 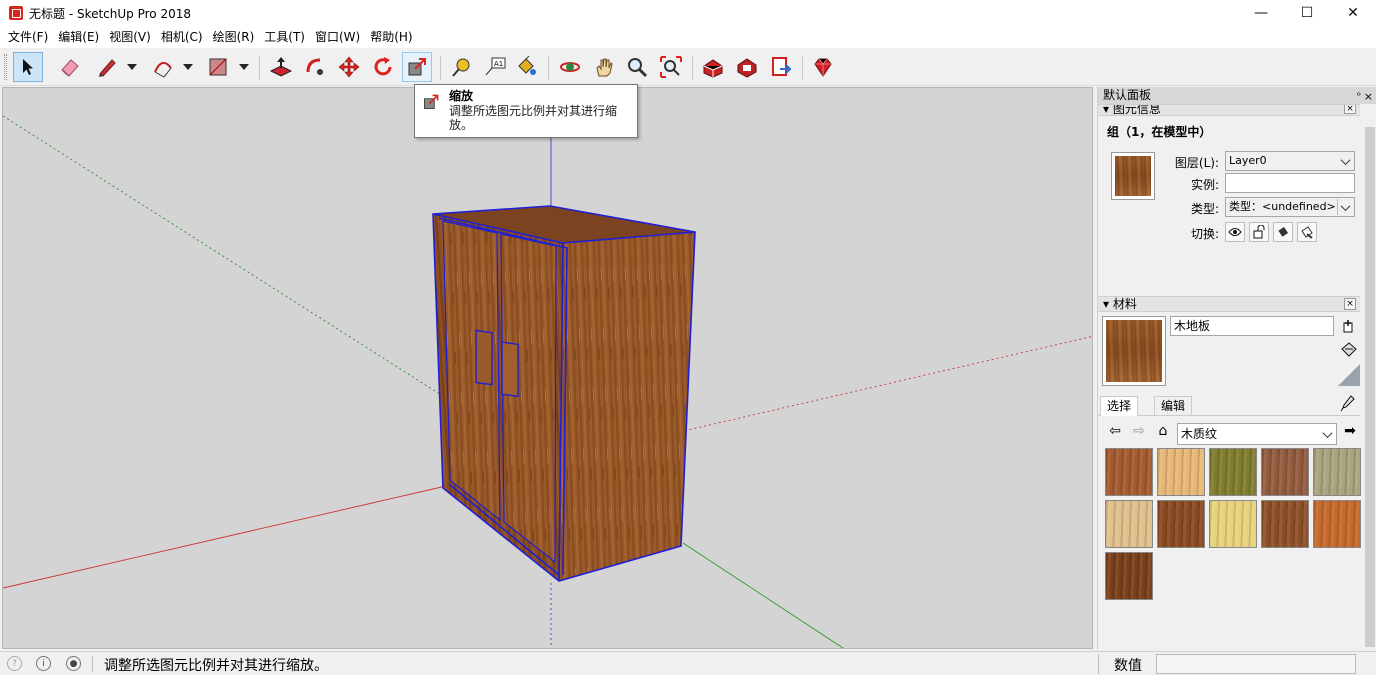 I want to click on library-select: 木质纹, so click(x=1257, y=434).